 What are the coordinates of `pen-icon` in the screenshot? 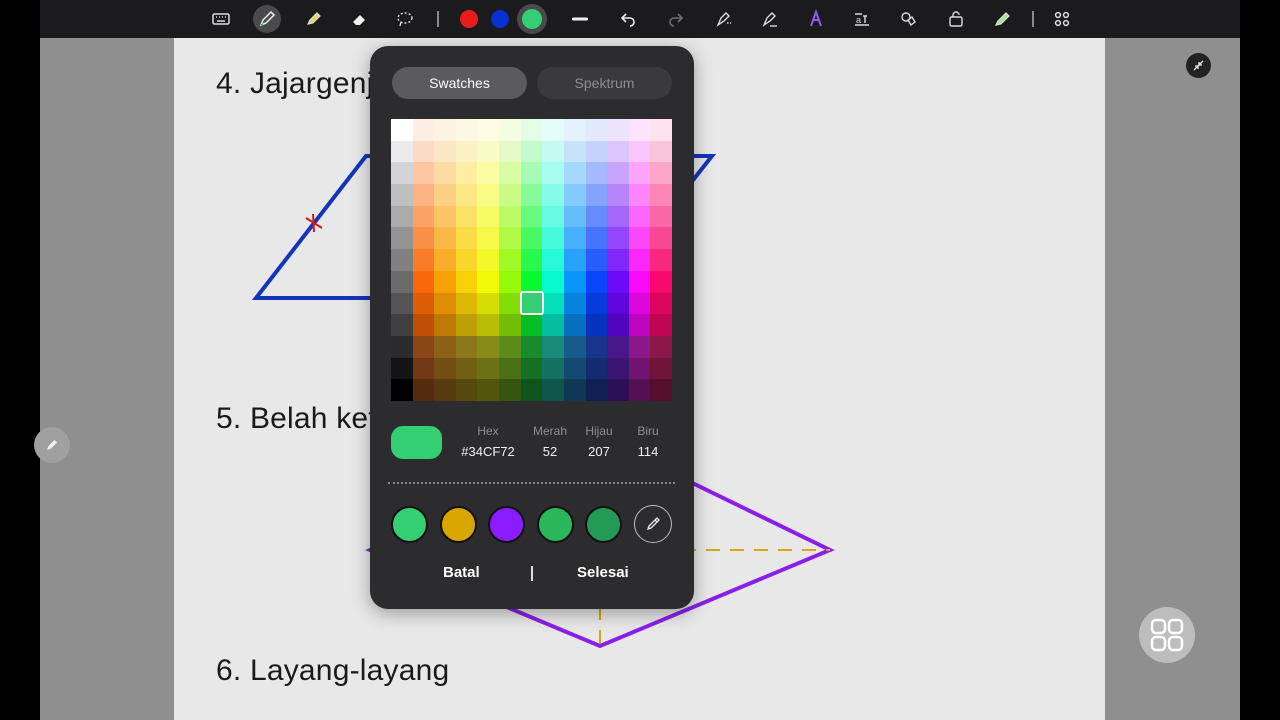 It's located at (267, 19).